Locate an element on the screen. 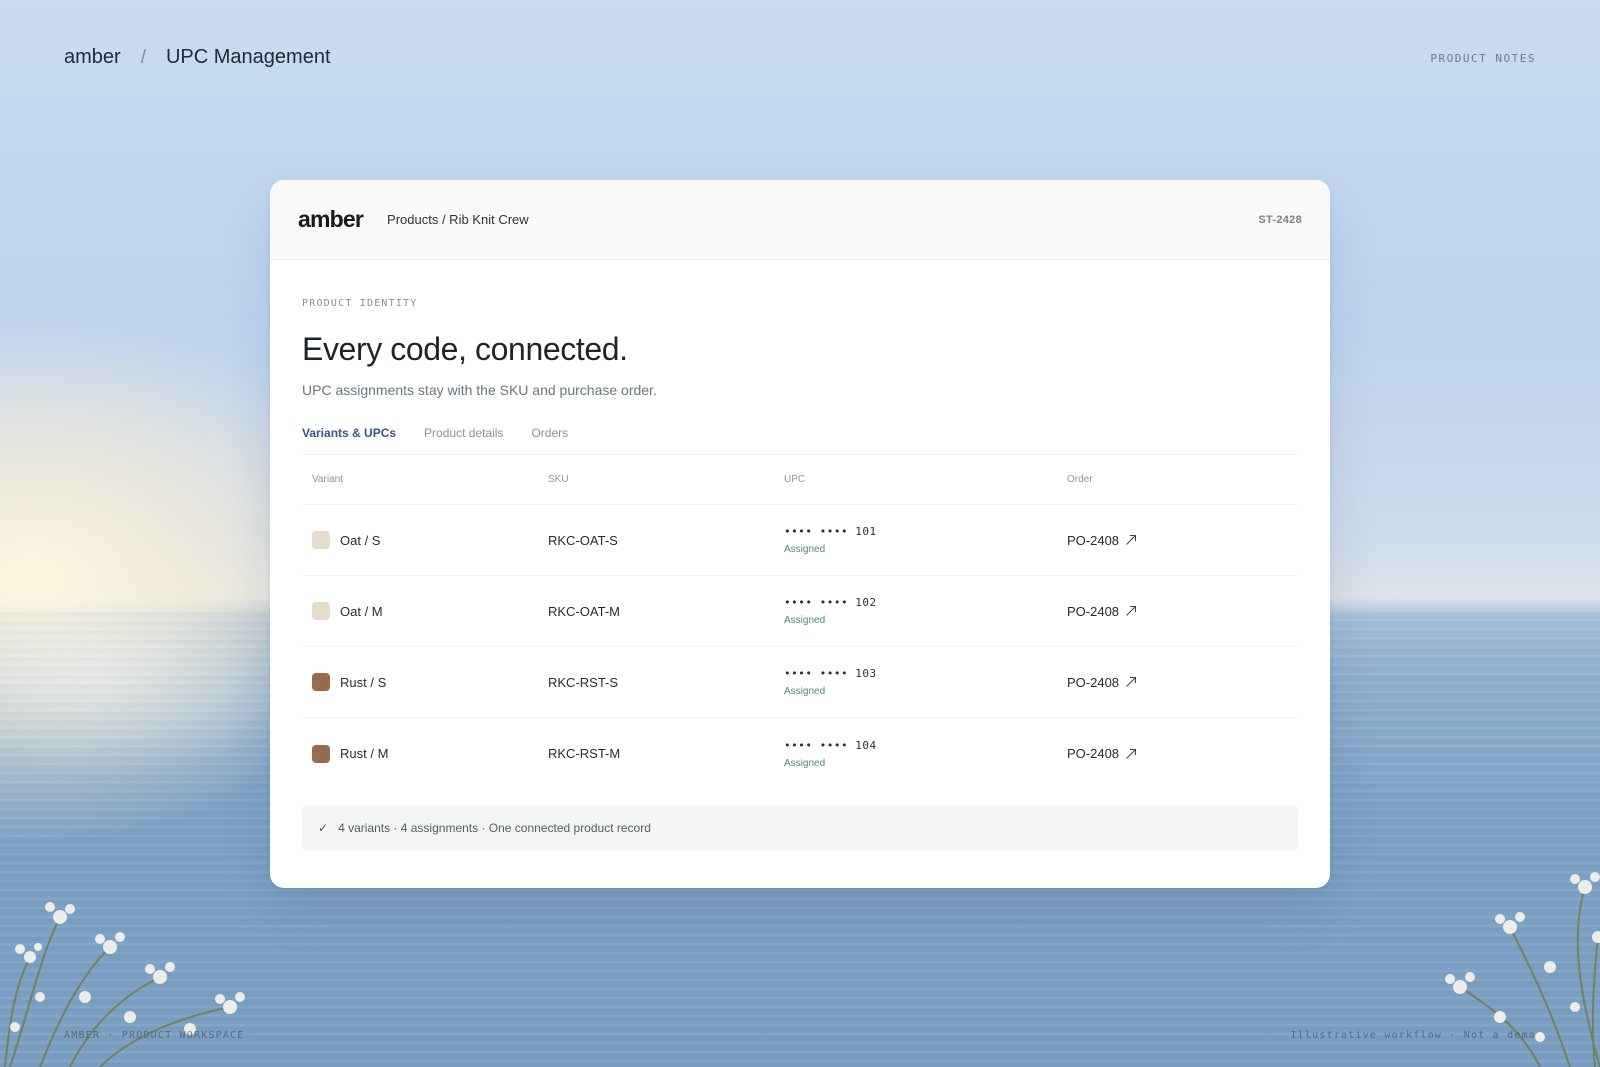 The height and width of the screenshot is (1067, 1600). tab-variants-upcs: Variants & UPCs is located at coordinates (349, 433).